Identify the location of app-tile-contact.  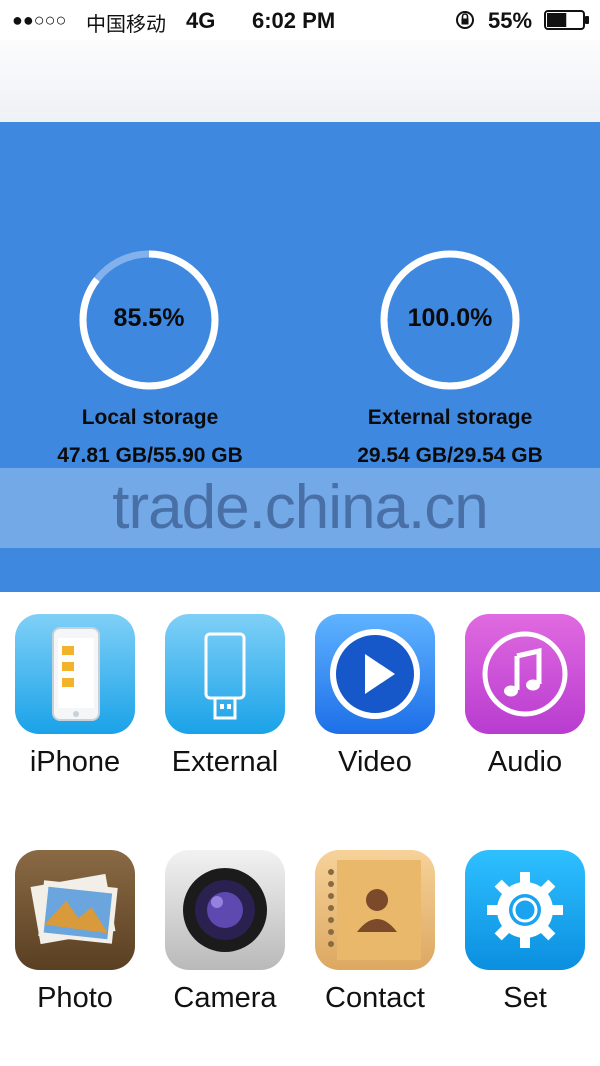
(375, 910).